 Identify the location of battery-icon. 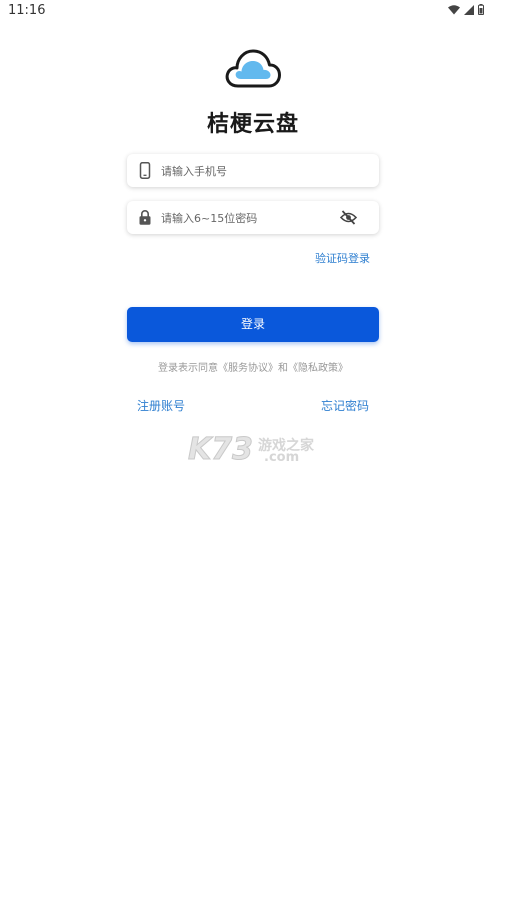
(481, 9).